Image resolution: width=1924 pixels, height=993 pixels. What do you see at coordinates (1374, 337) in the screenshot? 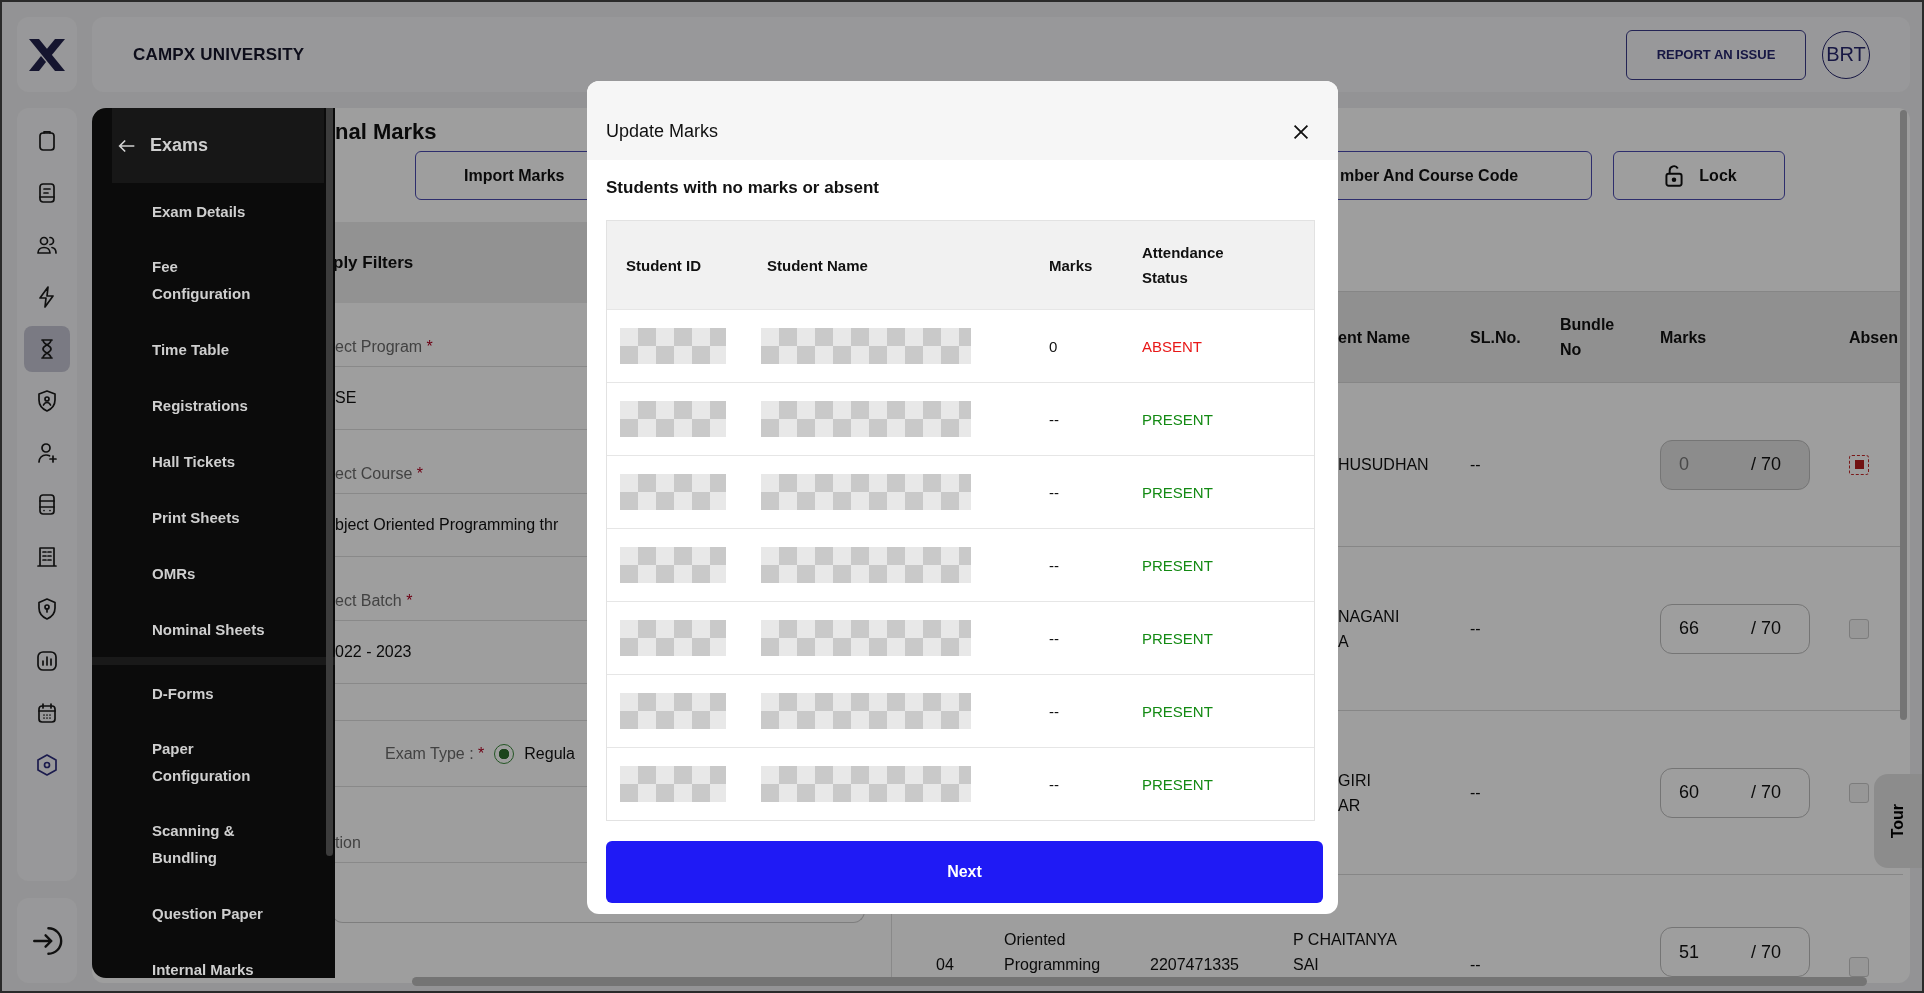
I see `column-header: ent Name` at bounding box center [1374, 337].